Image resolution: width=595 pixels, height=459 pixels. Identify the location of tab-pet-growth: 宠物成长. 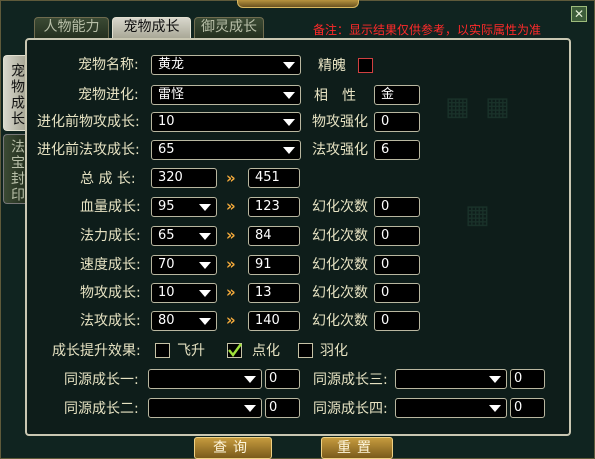
(151, 27).